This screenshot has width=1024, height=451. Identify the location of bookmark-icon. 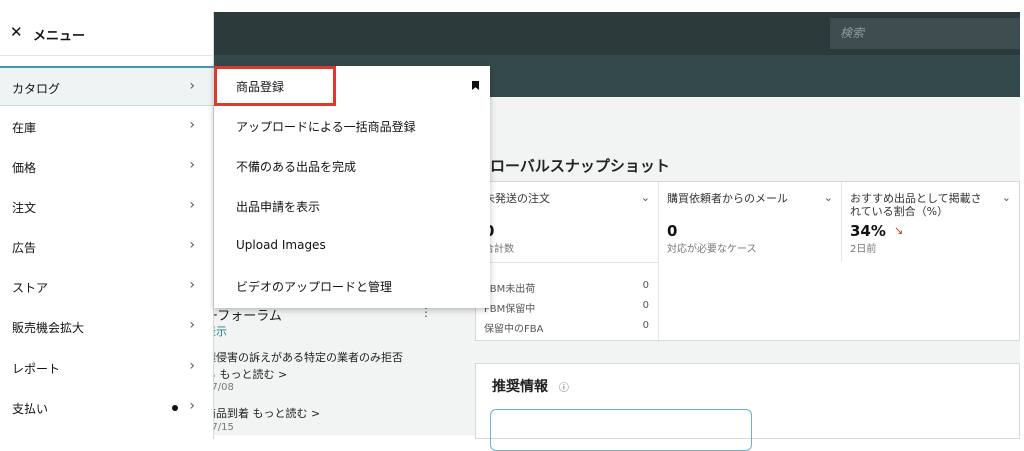
(475, 85).